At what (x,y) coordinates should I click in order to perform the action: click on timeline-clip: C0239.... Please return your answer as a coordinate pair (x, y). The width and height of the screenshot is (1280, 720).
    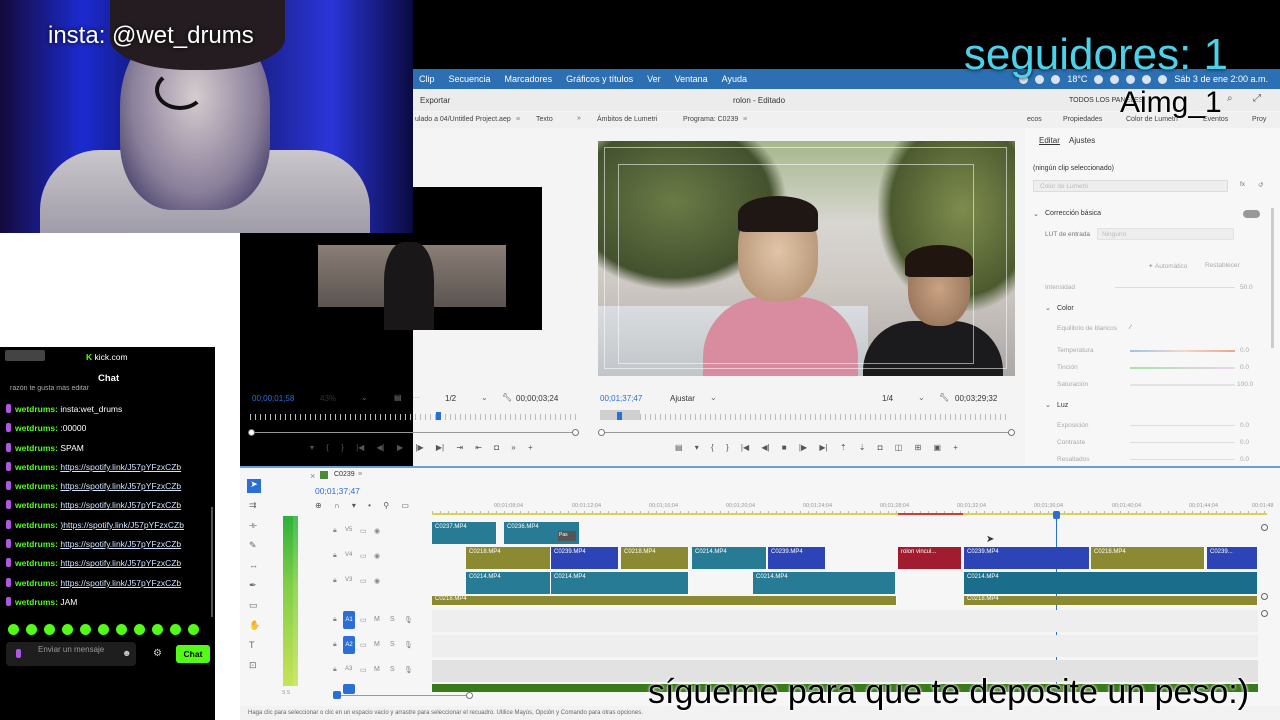
    Looking at the image, I should click on (1232, 558).